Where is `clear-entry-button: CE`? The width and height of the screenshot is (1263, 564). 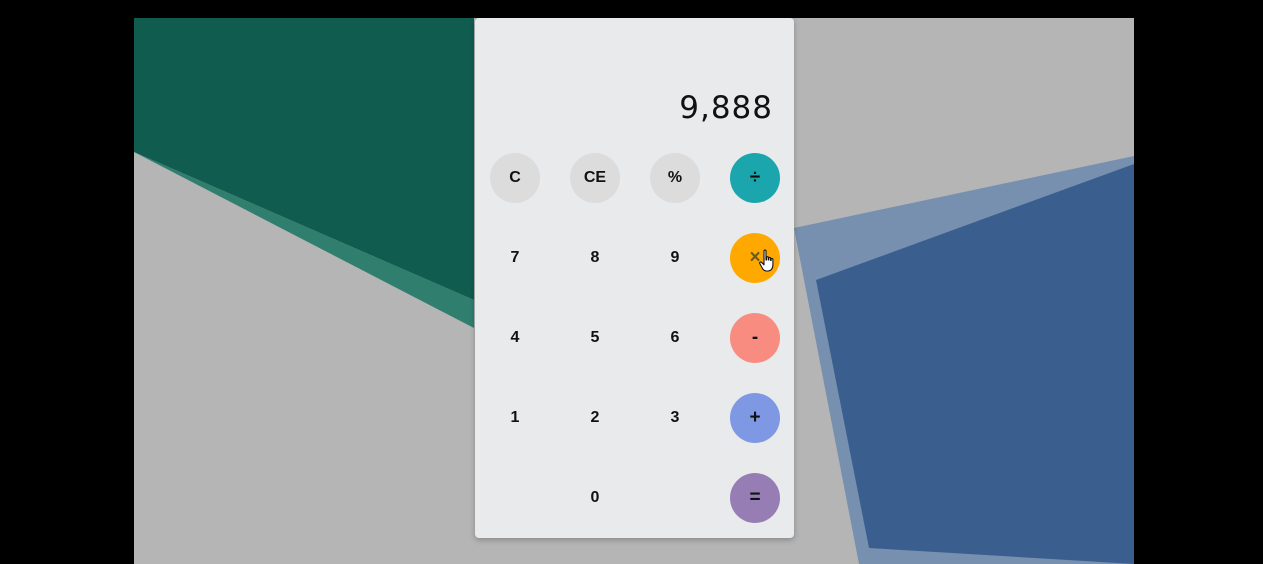
clear-entry-button: CE is located at coordinates (595, 178).